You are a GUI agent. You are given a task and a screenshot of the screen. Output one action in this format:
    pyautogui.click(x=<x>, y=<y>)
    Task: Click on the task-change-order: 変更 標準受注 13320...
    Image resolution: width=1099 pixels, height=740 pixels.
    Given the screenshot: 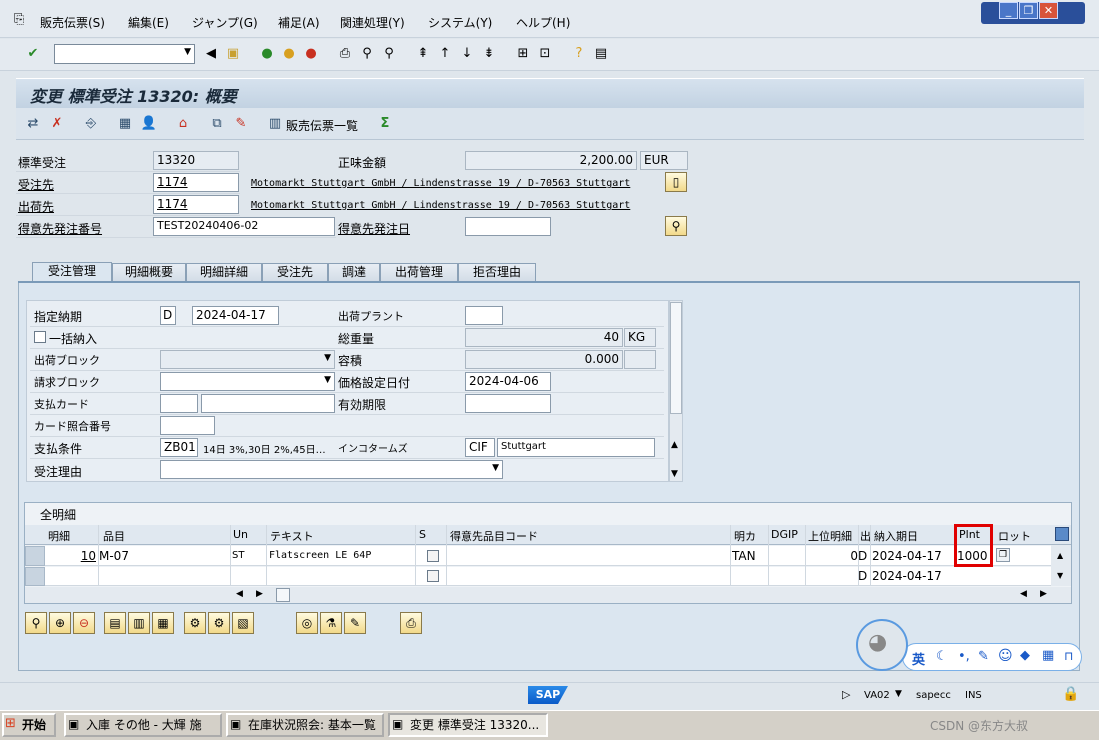 What is the action you would take?
    pyautogui.click(x=468, y=725)
    